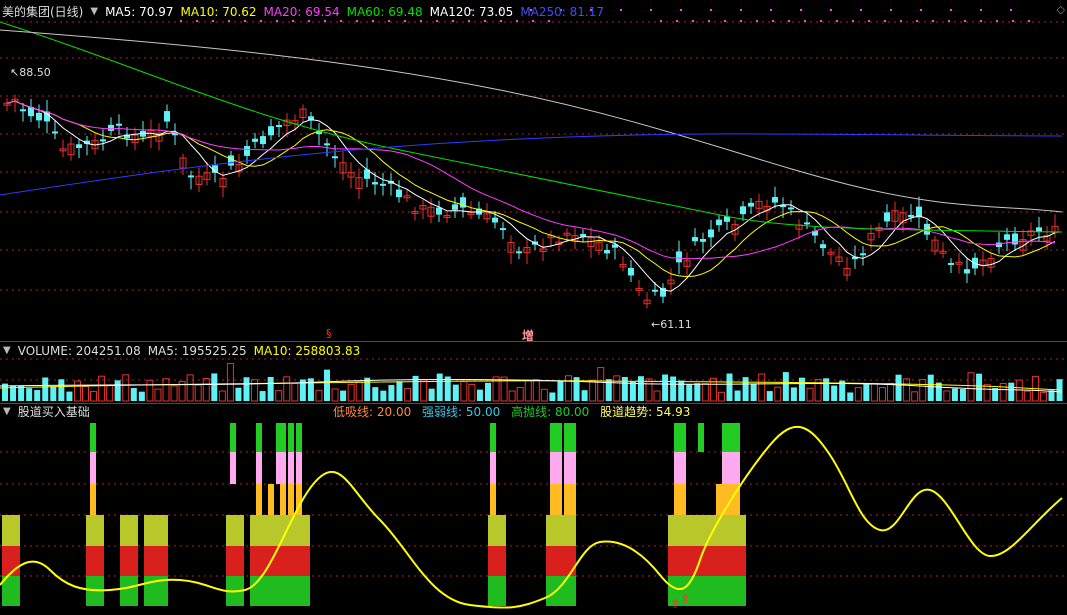 This screenshot has width=1067, height=615. What do you see at coordinates (7, 412) in the screenshot?
I see `indicator-collapse-icon: ▼` at bounding box center [7, 412].